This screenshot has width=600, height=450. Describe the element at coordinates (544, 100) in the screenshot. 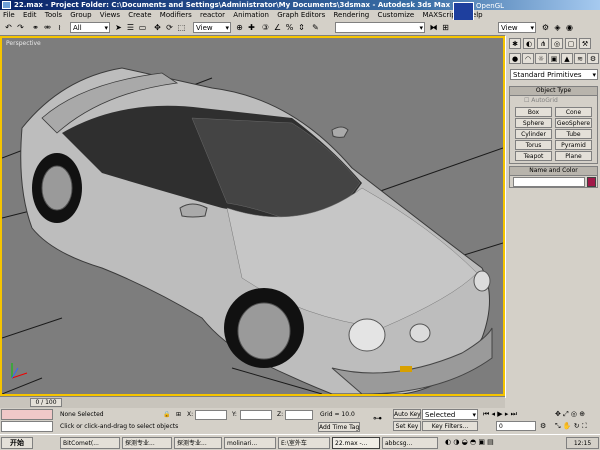

I see `autogrid-label: AutoGrid` at that location.